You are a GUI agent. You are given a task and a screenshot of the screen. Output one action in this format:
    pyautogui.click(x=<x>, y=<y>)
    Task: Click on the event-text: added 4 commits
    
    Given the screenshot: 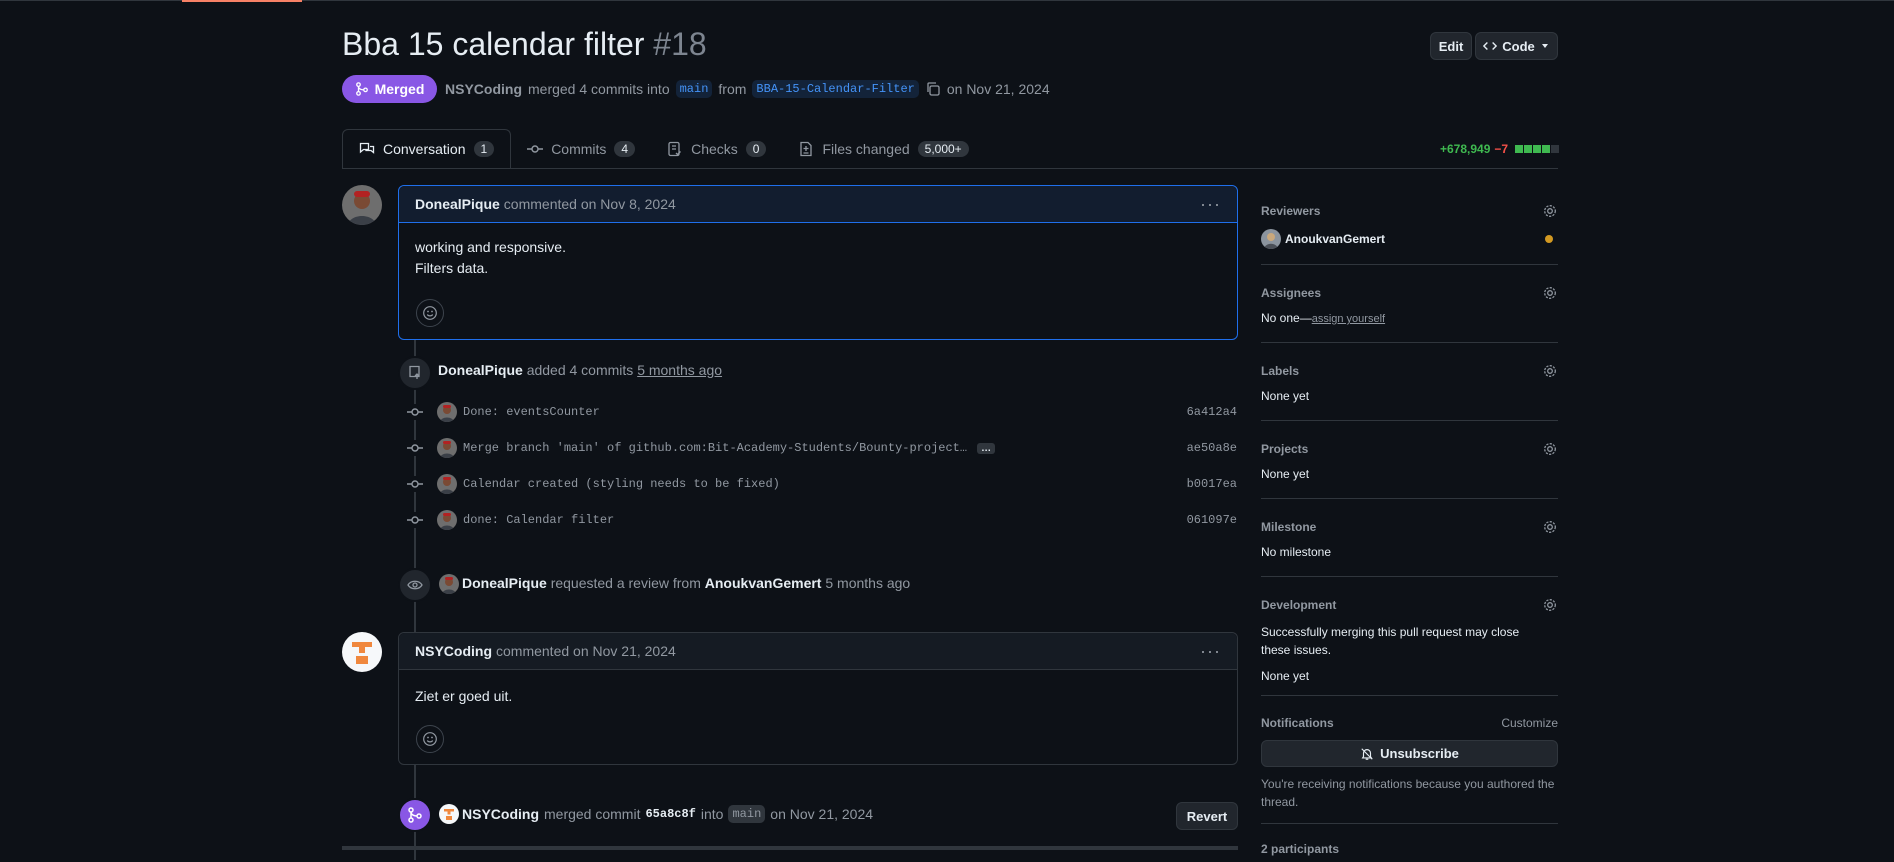 What is the action you would take?
    pyautogui.click(x=580, y=370)
    